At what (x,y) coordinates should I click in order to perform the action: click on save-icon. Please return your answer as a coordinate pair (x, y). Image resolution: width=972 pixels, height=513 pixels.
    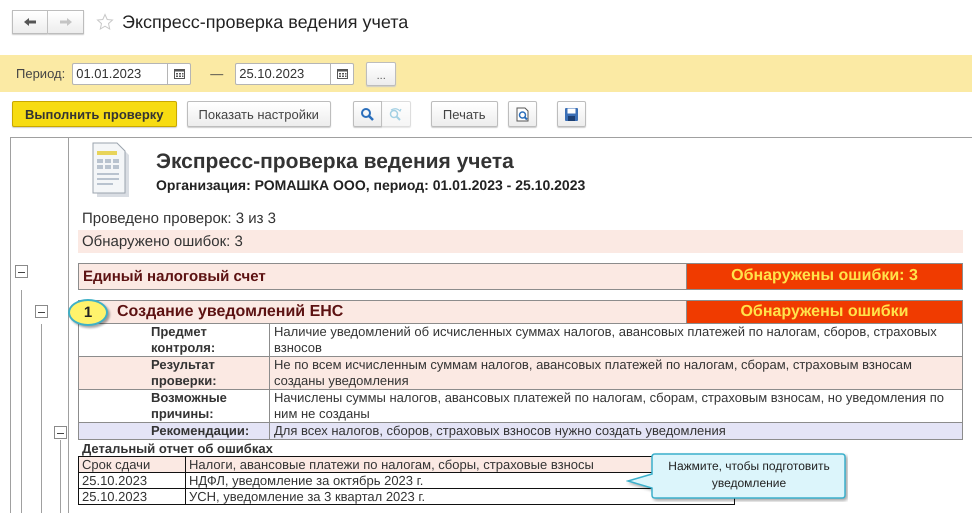
    Looking at the image, I should click on (571, 114).